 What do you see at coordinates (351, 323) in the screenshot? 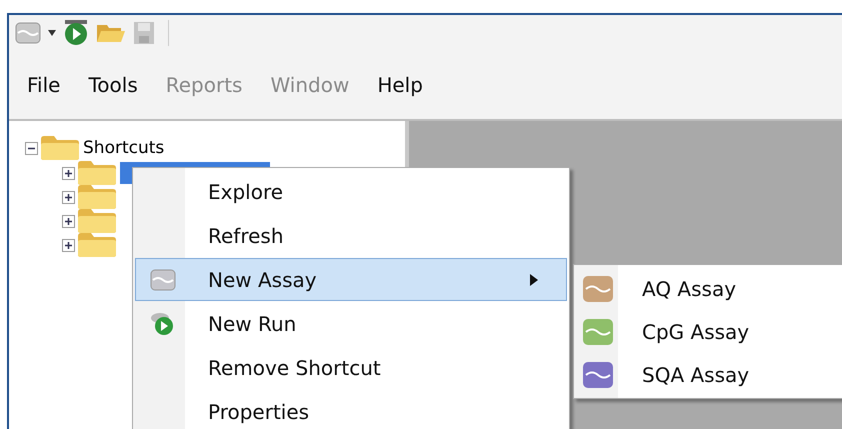
I see `menu-item: New Run` at bounding box center [351, 323].